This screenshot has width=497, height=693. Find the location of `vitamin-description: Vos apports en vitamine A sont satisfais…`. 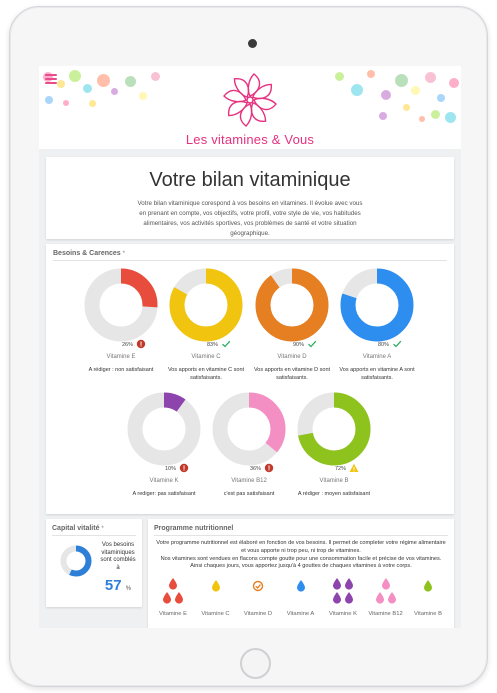

vitamin-description: Vos apports en vitamine A sont satisfais… is located at coordinates (377, 374).